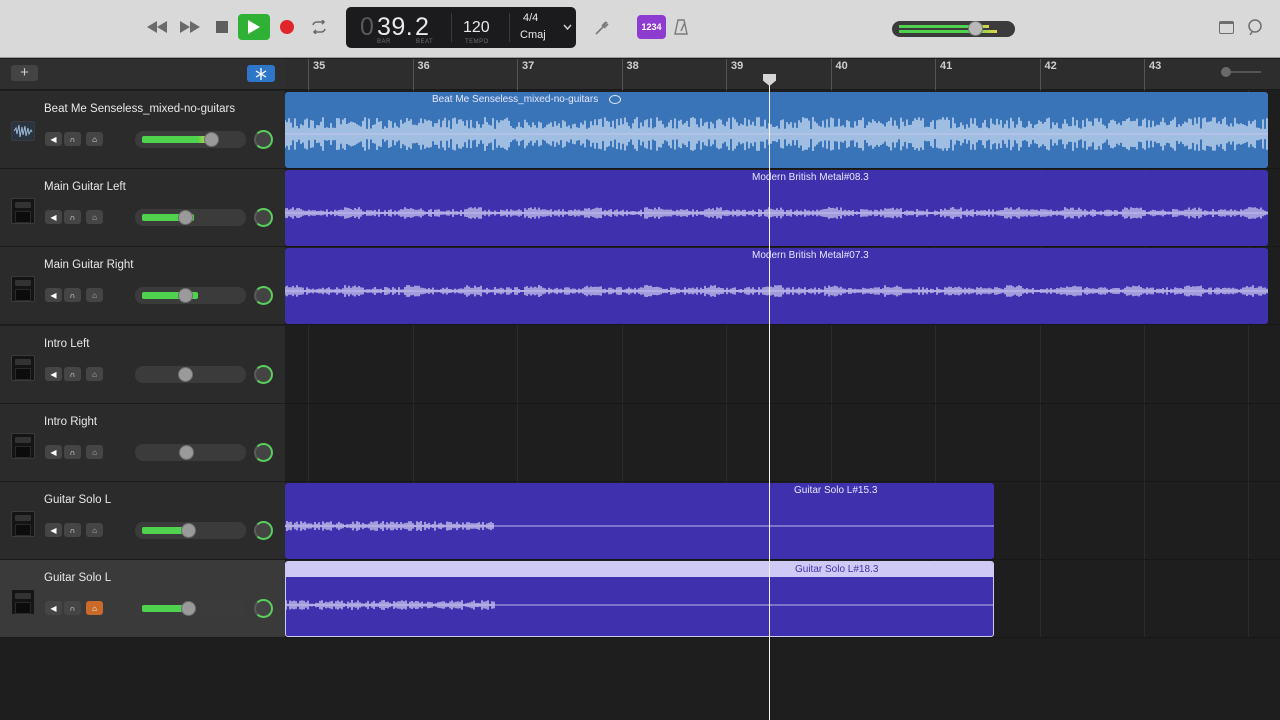 This screenshot has height=720, width=1280. I want to click on catch-playhead-icon, so click(261, 73).